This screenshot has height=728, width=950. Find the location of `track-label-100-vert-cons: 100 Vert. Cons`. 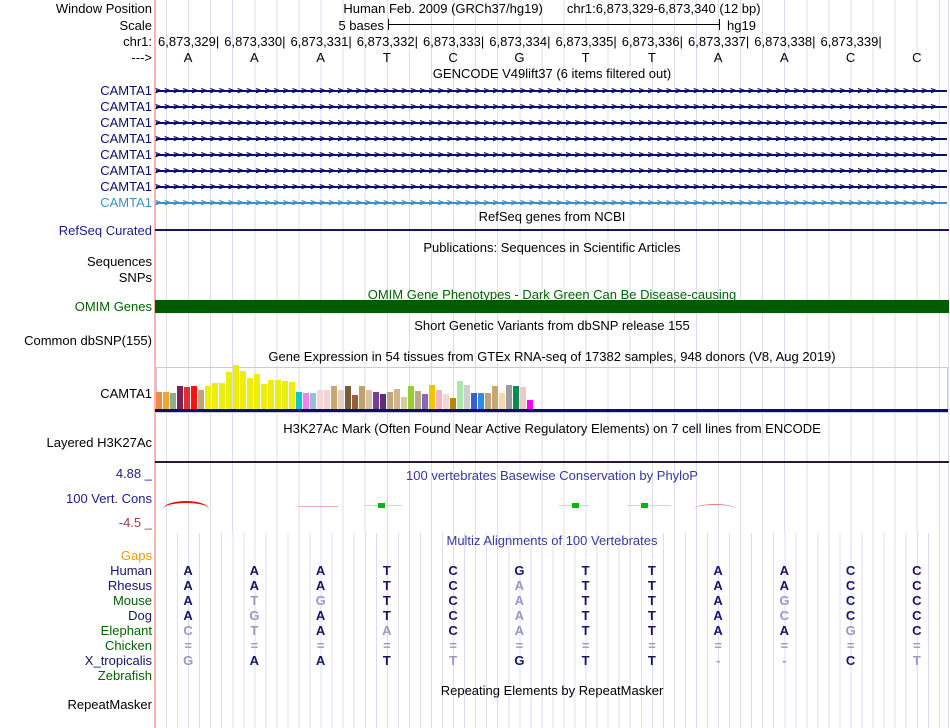

track-label-100-vert-cons: 100 Vert. Cons is located at coordinates (76, 498).